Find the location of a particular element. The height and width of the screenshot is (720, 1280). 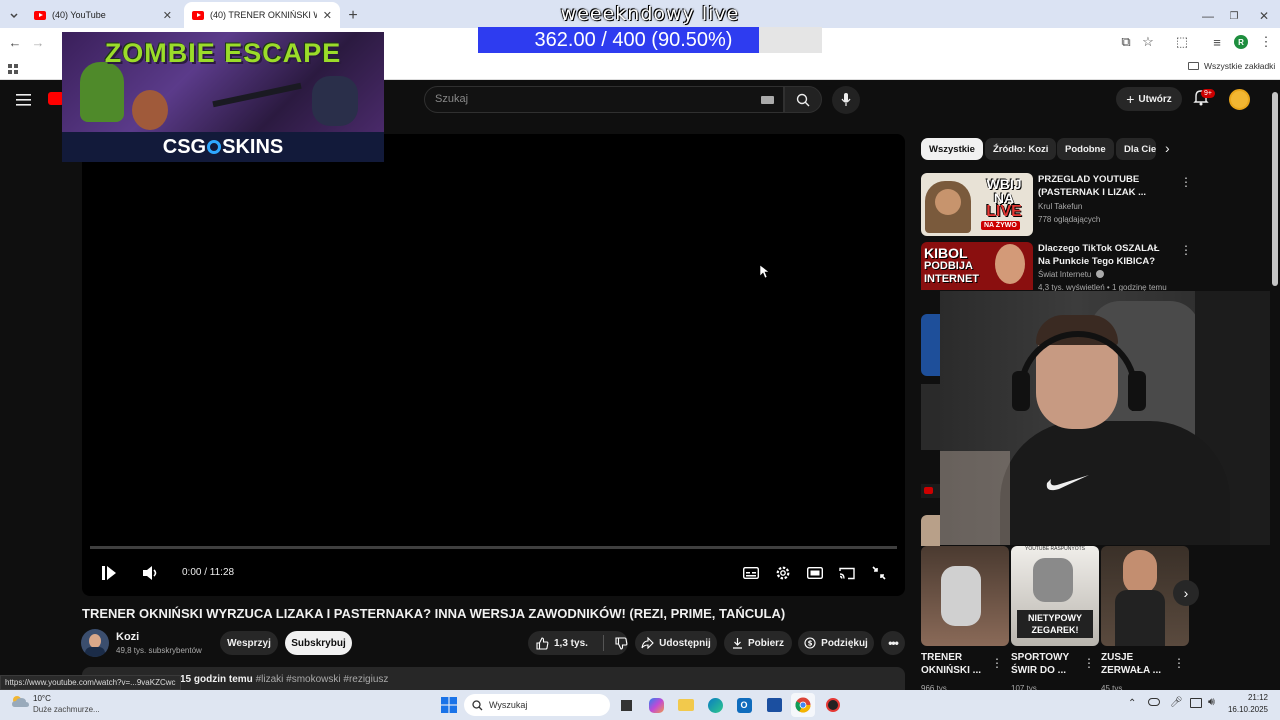

close-window-button: ✕ is located at coordinates (1264, 16).